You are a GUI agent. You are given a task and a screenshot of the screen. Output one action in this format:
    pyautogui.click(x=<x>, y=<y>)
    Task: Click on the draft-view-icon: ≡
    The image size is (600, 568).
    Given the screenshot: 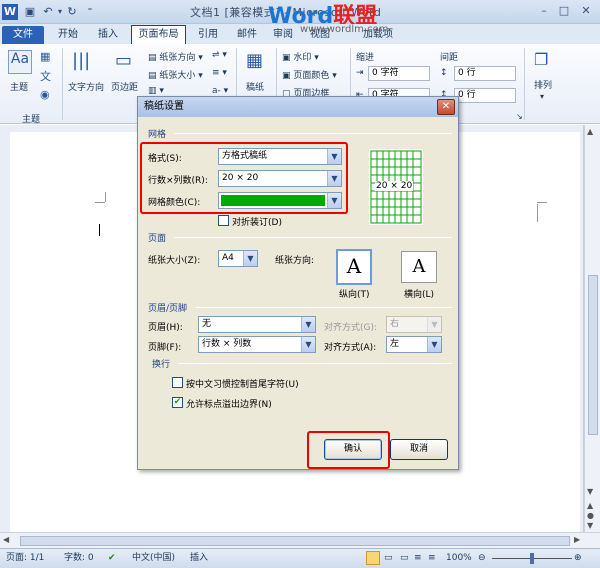 What is the action you would take?
    pyautogui.click(x=432, y=558)
    